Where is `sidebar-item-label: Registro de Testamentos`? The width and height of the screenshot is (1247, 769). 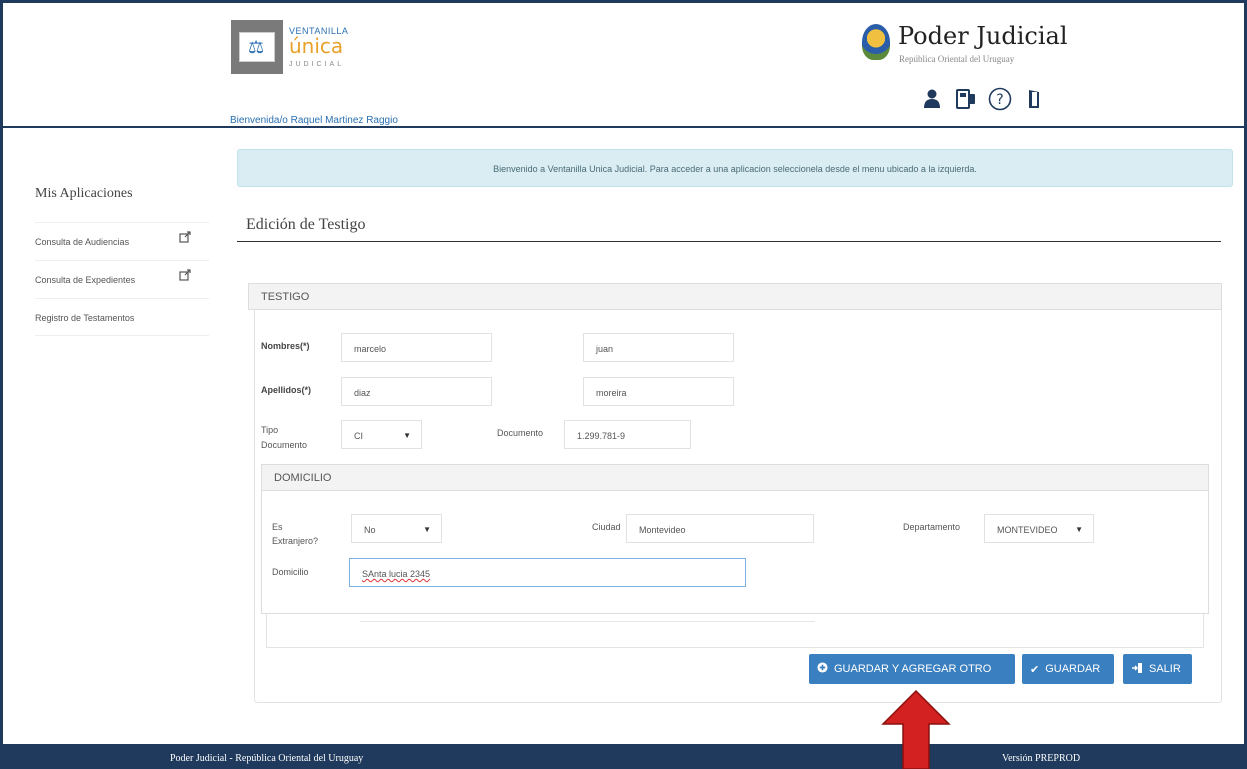 sidebar-item-label: Registro de Testamentos is located at coordinates (85, 318).